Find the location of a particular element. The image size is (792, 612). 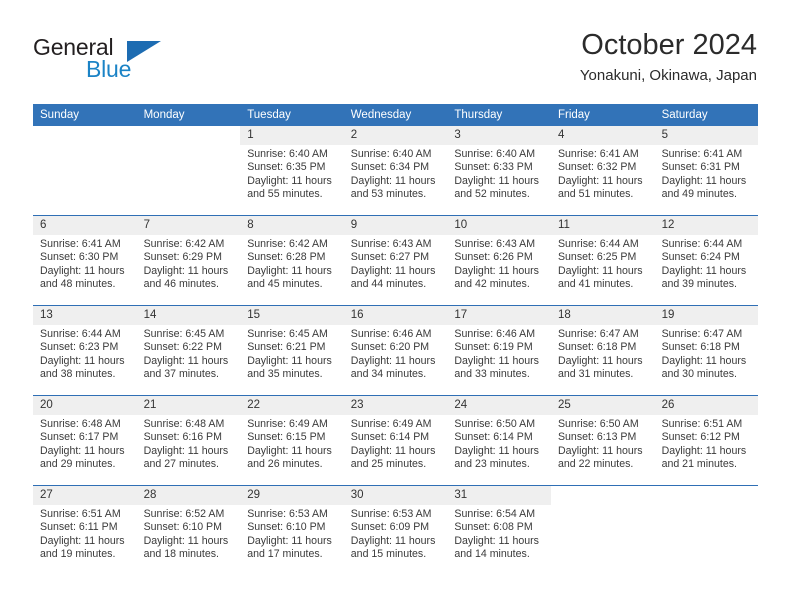

sunset-text: Sunset: 6:17 PM is located at coordinates (79, 437).